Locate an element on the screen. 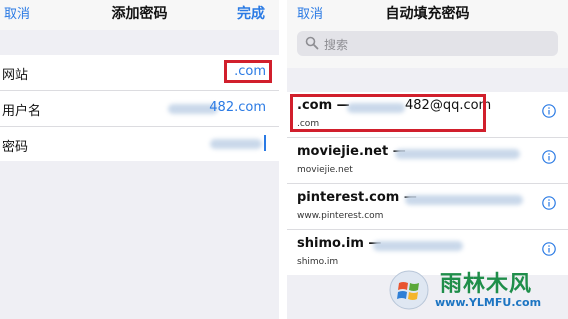  navigation-bar: 取消 自动填充密码 is located at coordinates (427, 12).